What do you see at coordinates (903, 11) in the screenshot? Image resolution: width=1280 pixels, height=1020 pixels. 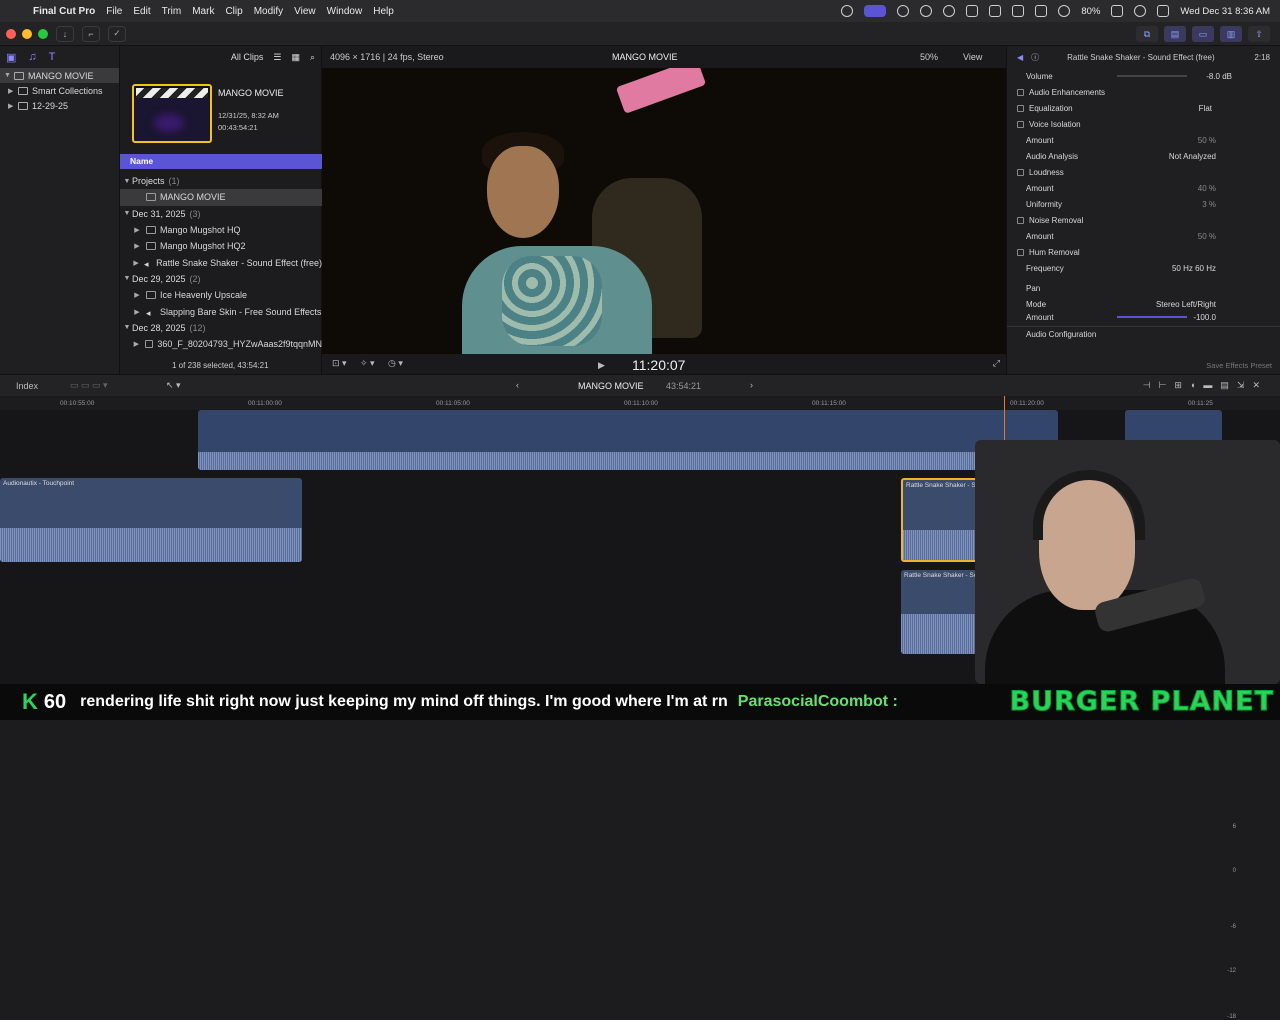 I see `globe-icon` at bounding box center [903, 11].